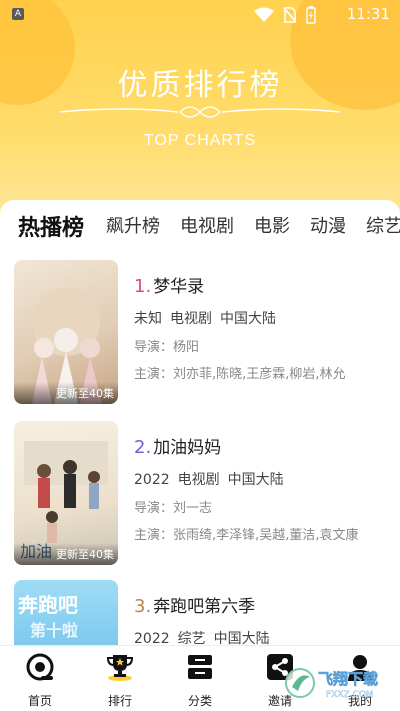 The height and width of the screenshot is (711, 400). I want to click on show-year: 未知, so click(148, 319).